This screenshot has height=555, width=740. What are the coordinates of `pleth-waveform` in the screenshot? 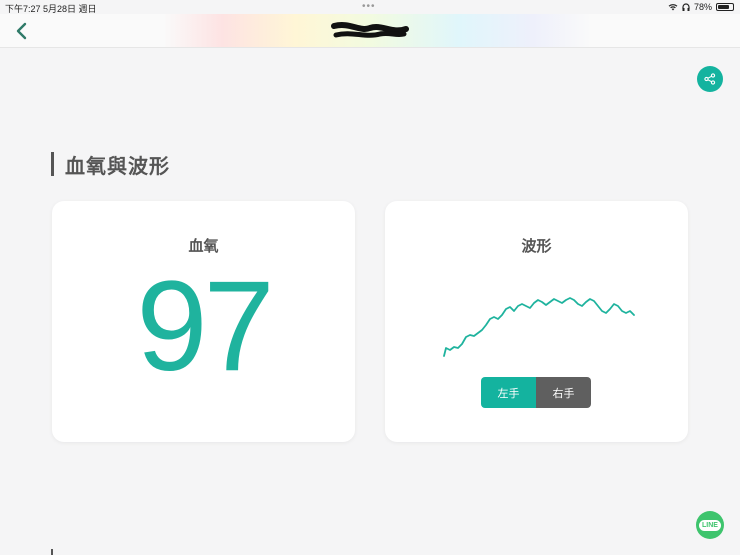 It's located at (539, 327).